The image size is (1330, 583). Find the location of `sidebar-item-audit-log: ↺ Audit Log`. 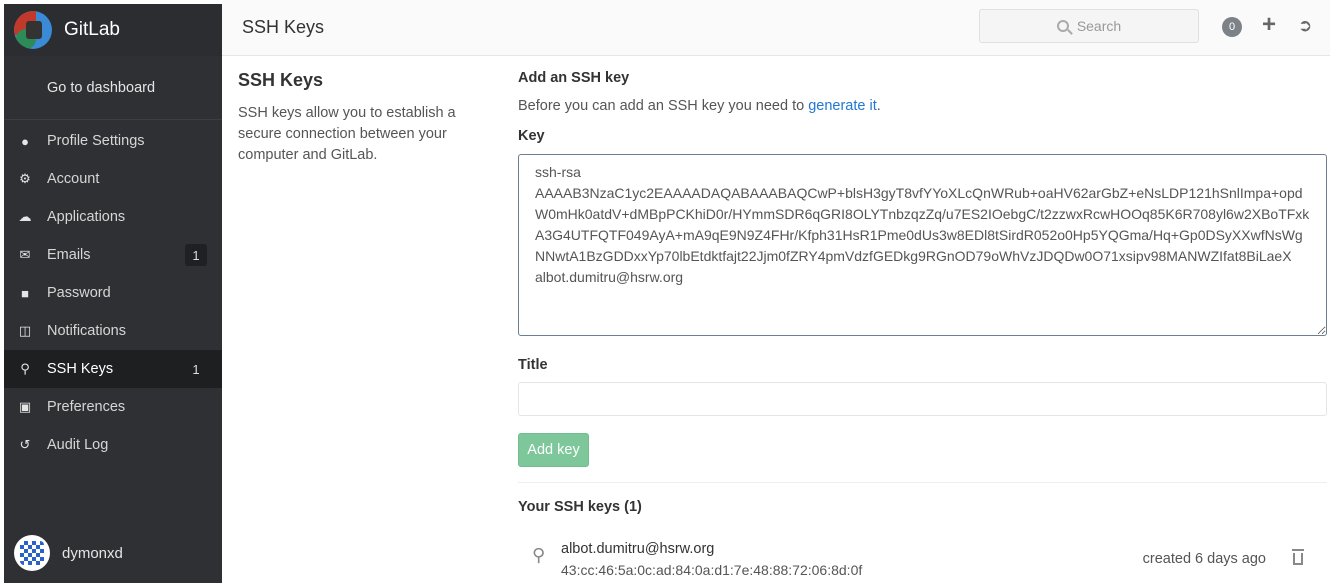

sidebar-item-audit-log: ↺ Audit Log is located at coordinates (113, 445).